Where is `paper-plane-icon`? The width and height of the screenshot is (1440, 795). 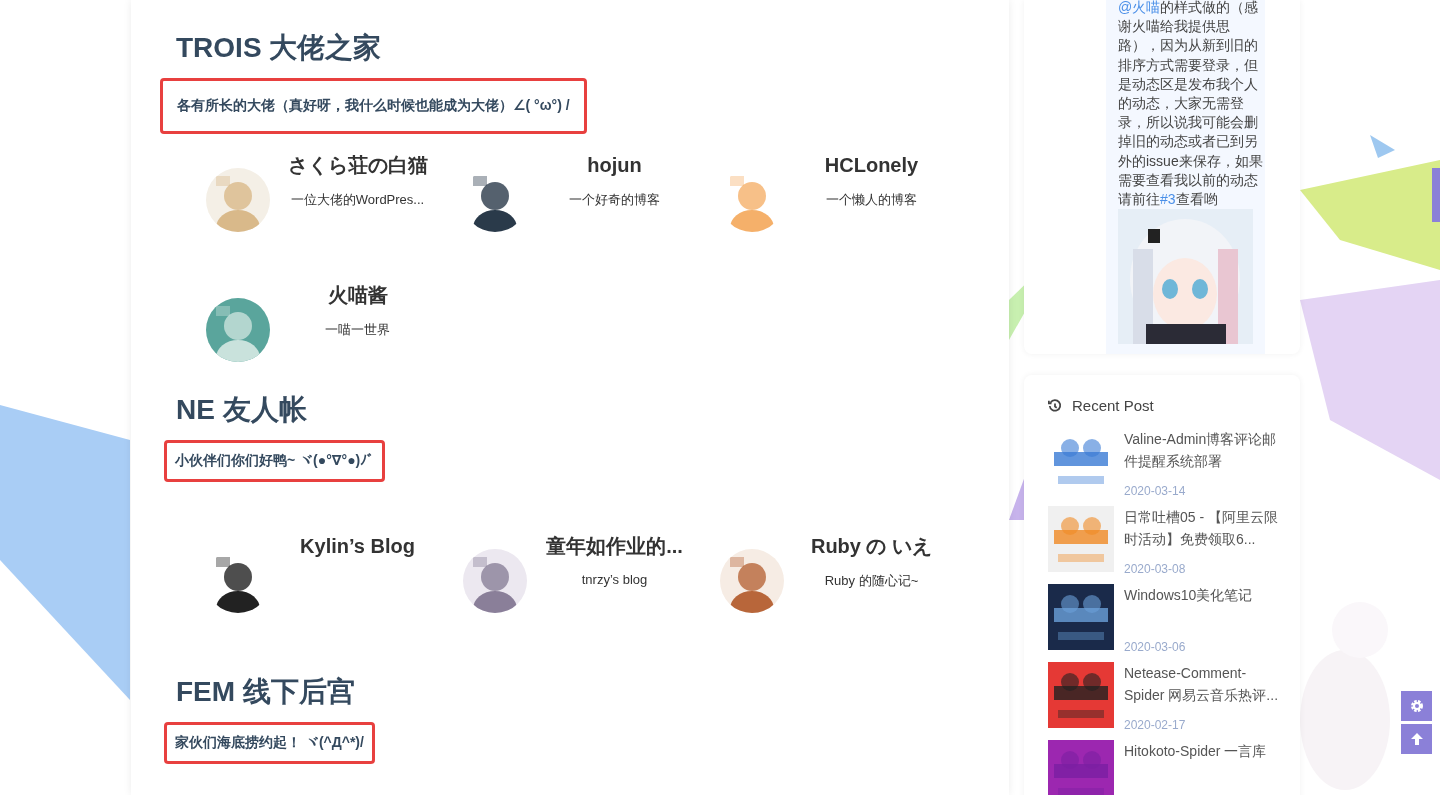
paper-plane-icon is located at coordinates (1382, 146).